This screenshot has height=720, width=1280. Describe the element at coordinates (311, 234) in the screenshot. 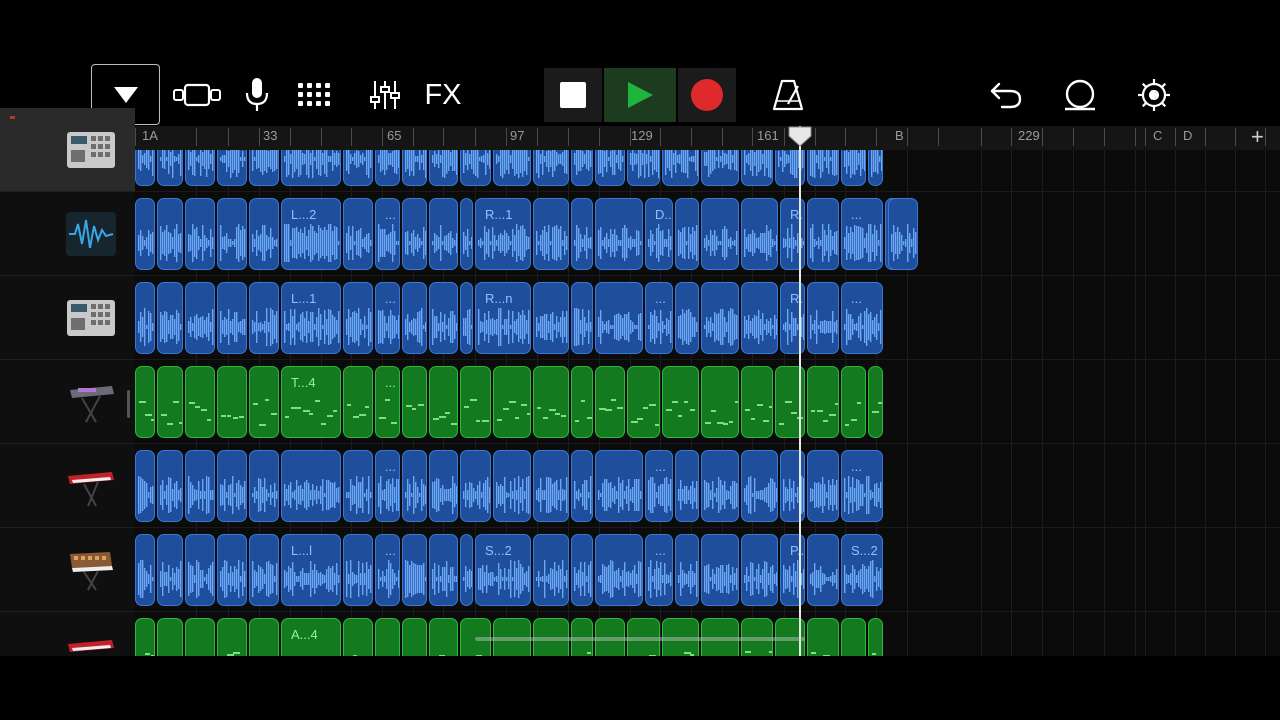

I see `audio-region: L...2` at that location.